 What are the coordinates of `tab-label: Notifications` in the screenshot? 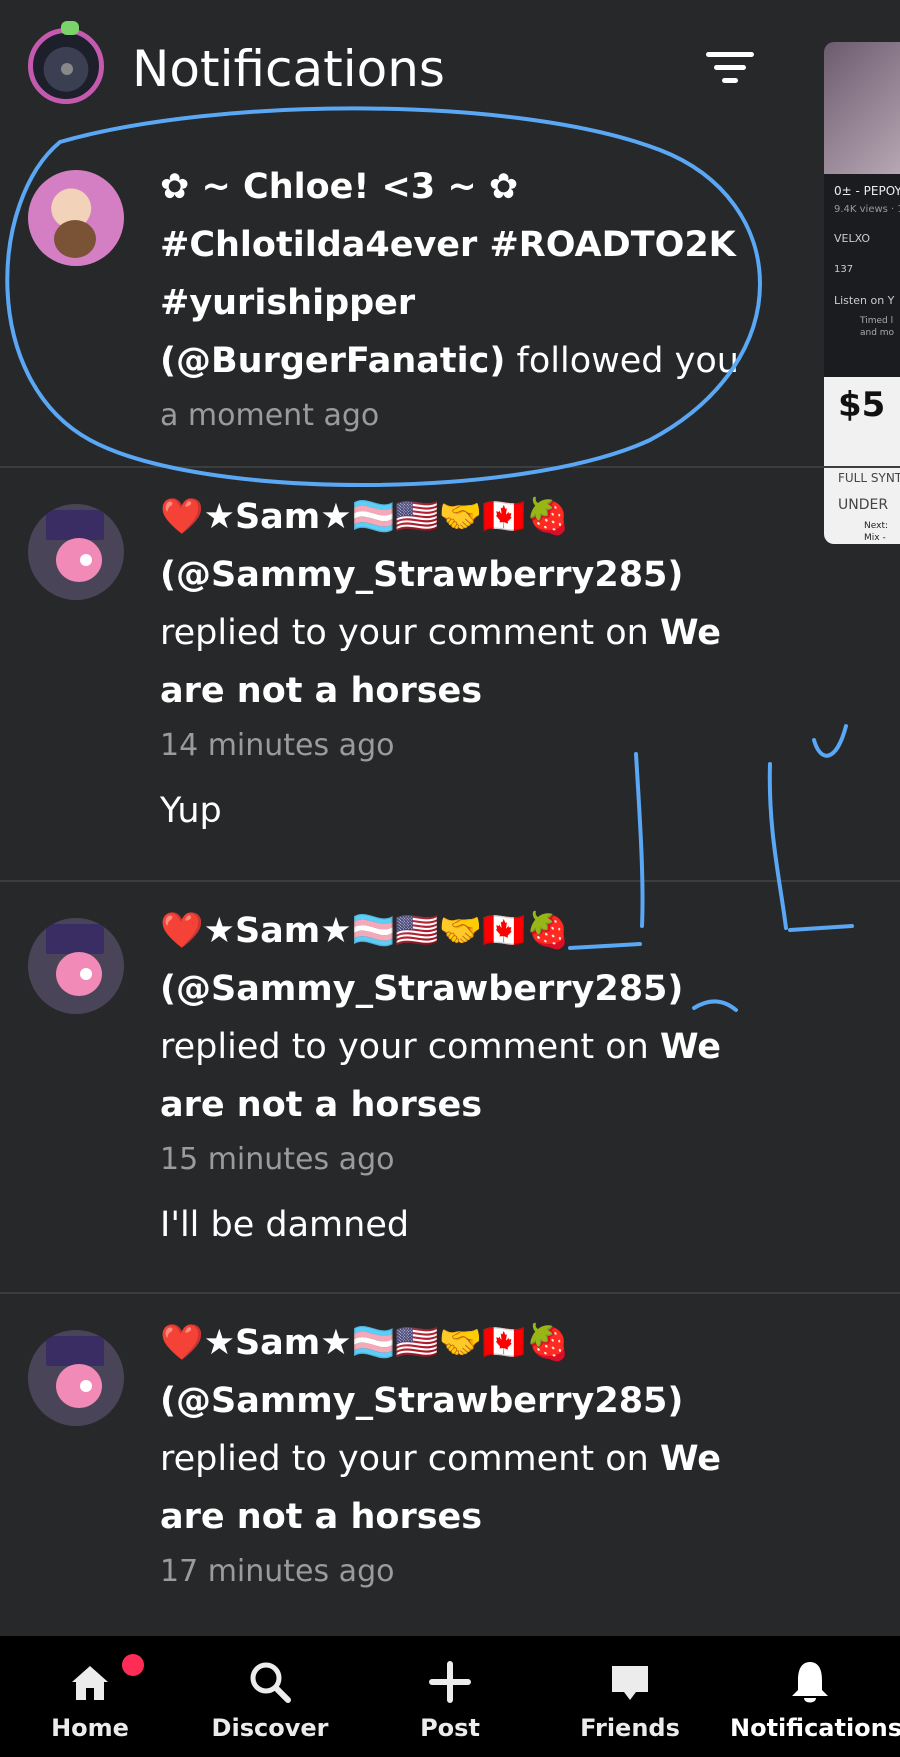 It's located at (815, 1728).